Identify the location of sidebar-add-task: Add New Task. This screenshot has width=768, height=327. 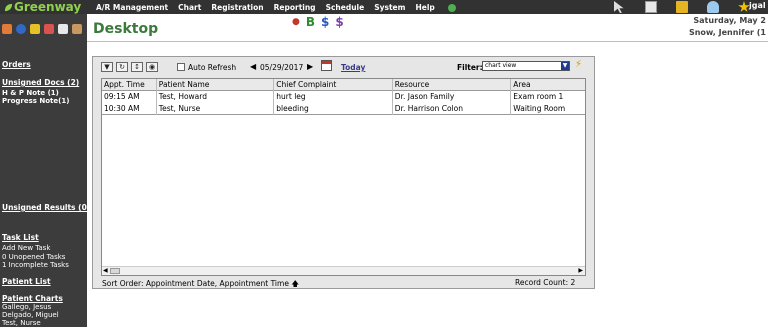
(26, 248).